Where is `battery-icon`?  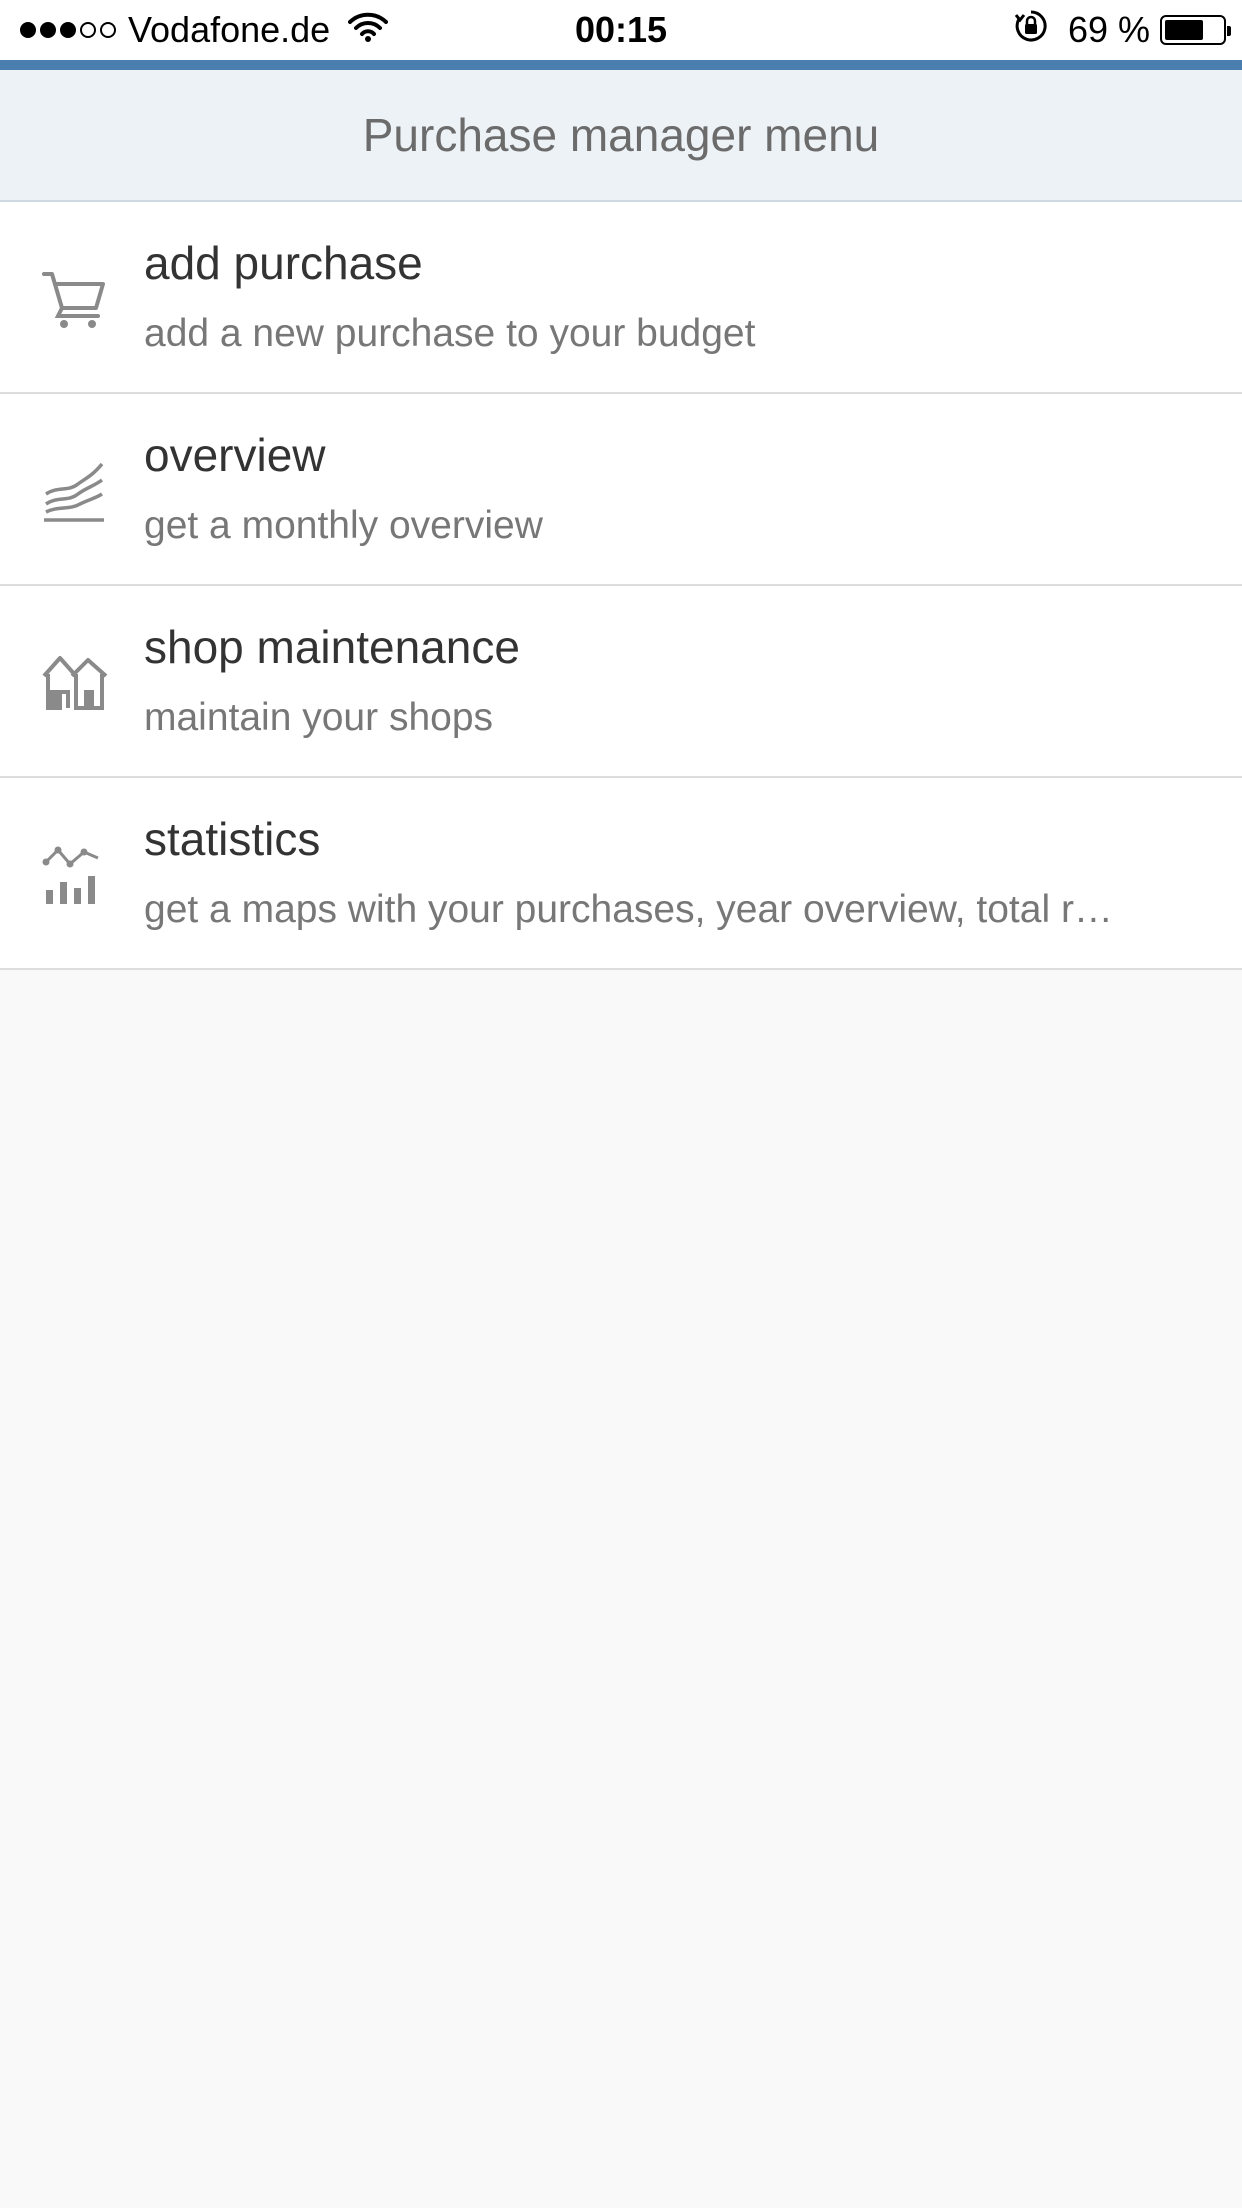 battery-icon is located at coordinates (1195, 30).